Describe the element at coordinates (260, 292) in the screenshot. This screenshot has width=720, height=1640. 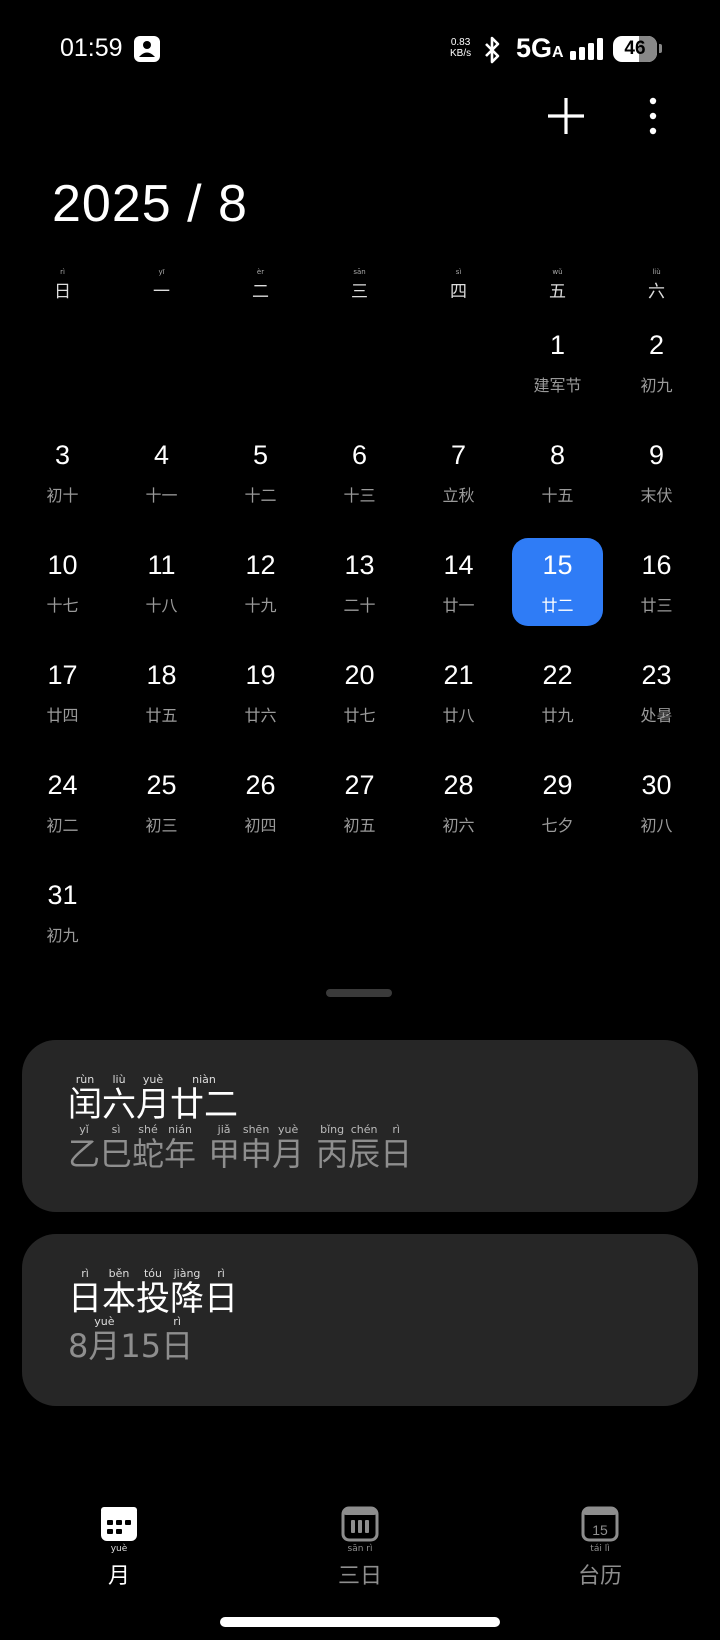
I see `weekday-text: 二` at that location.